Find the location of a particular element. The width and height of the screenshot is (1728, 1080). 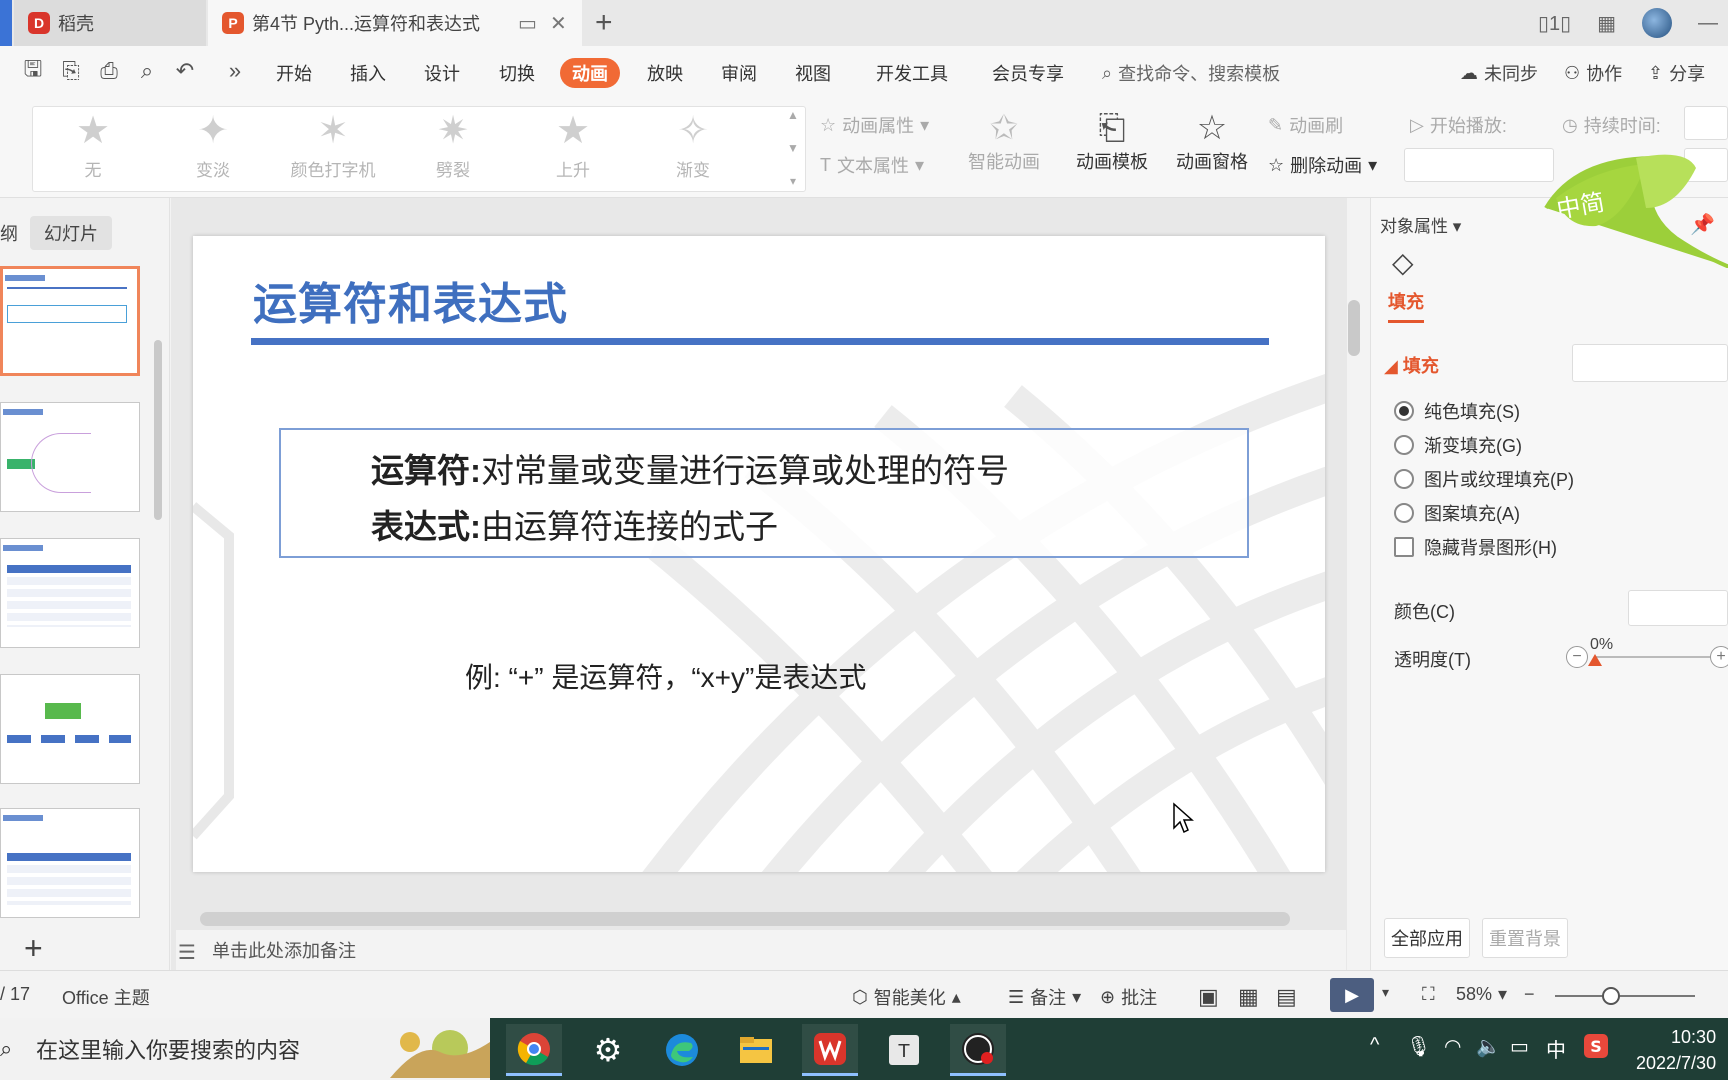

anim-brush-button: ✎ 动画刷 is located at coordinates (1305, 125).